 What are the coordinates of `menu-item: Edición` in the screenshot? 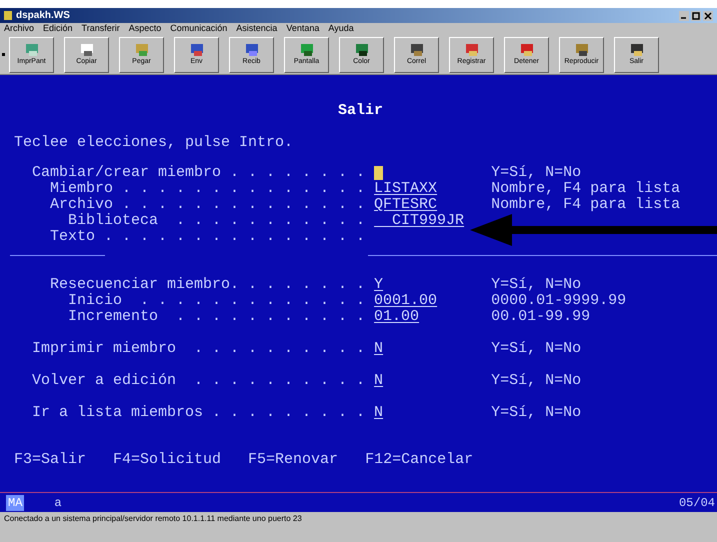 It's located at (58, 29).